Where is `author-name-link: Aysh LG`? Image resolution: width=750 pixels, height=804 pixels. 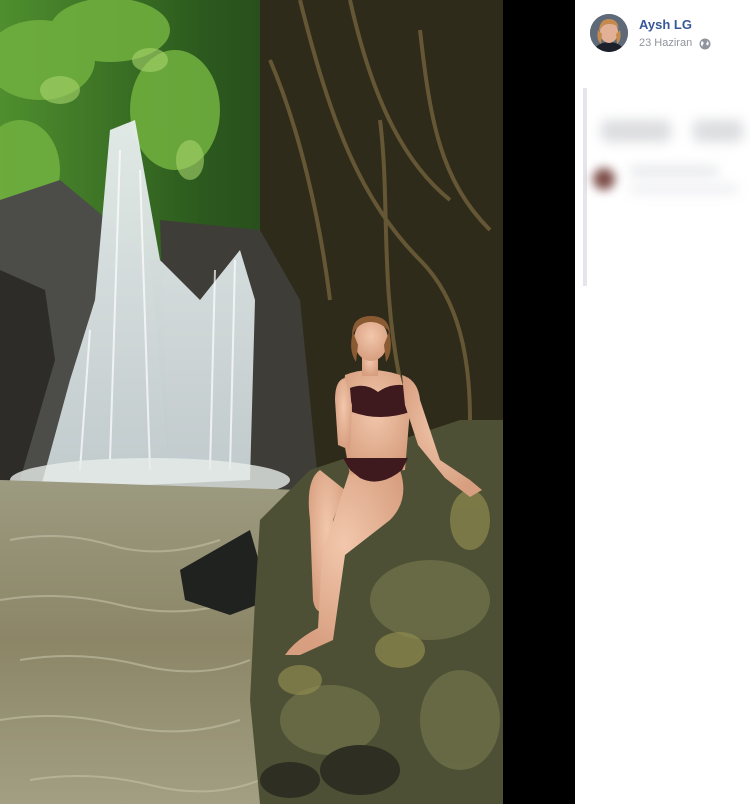
author-name-link: Aysh LG is located at coordinates (675, 25).